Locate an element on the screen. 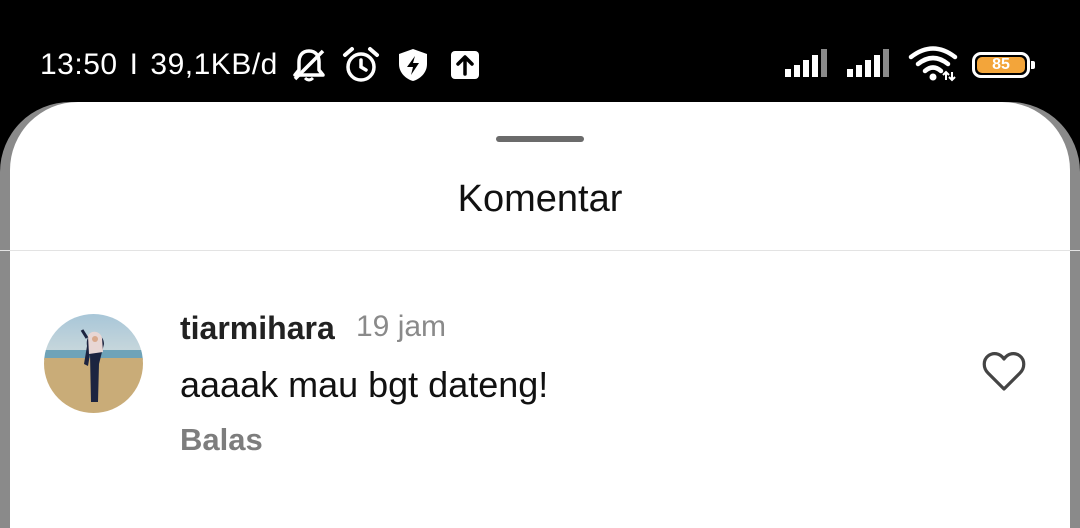 The image size is (1080, 528). battery-tip is located at coordinates (1033, 65).